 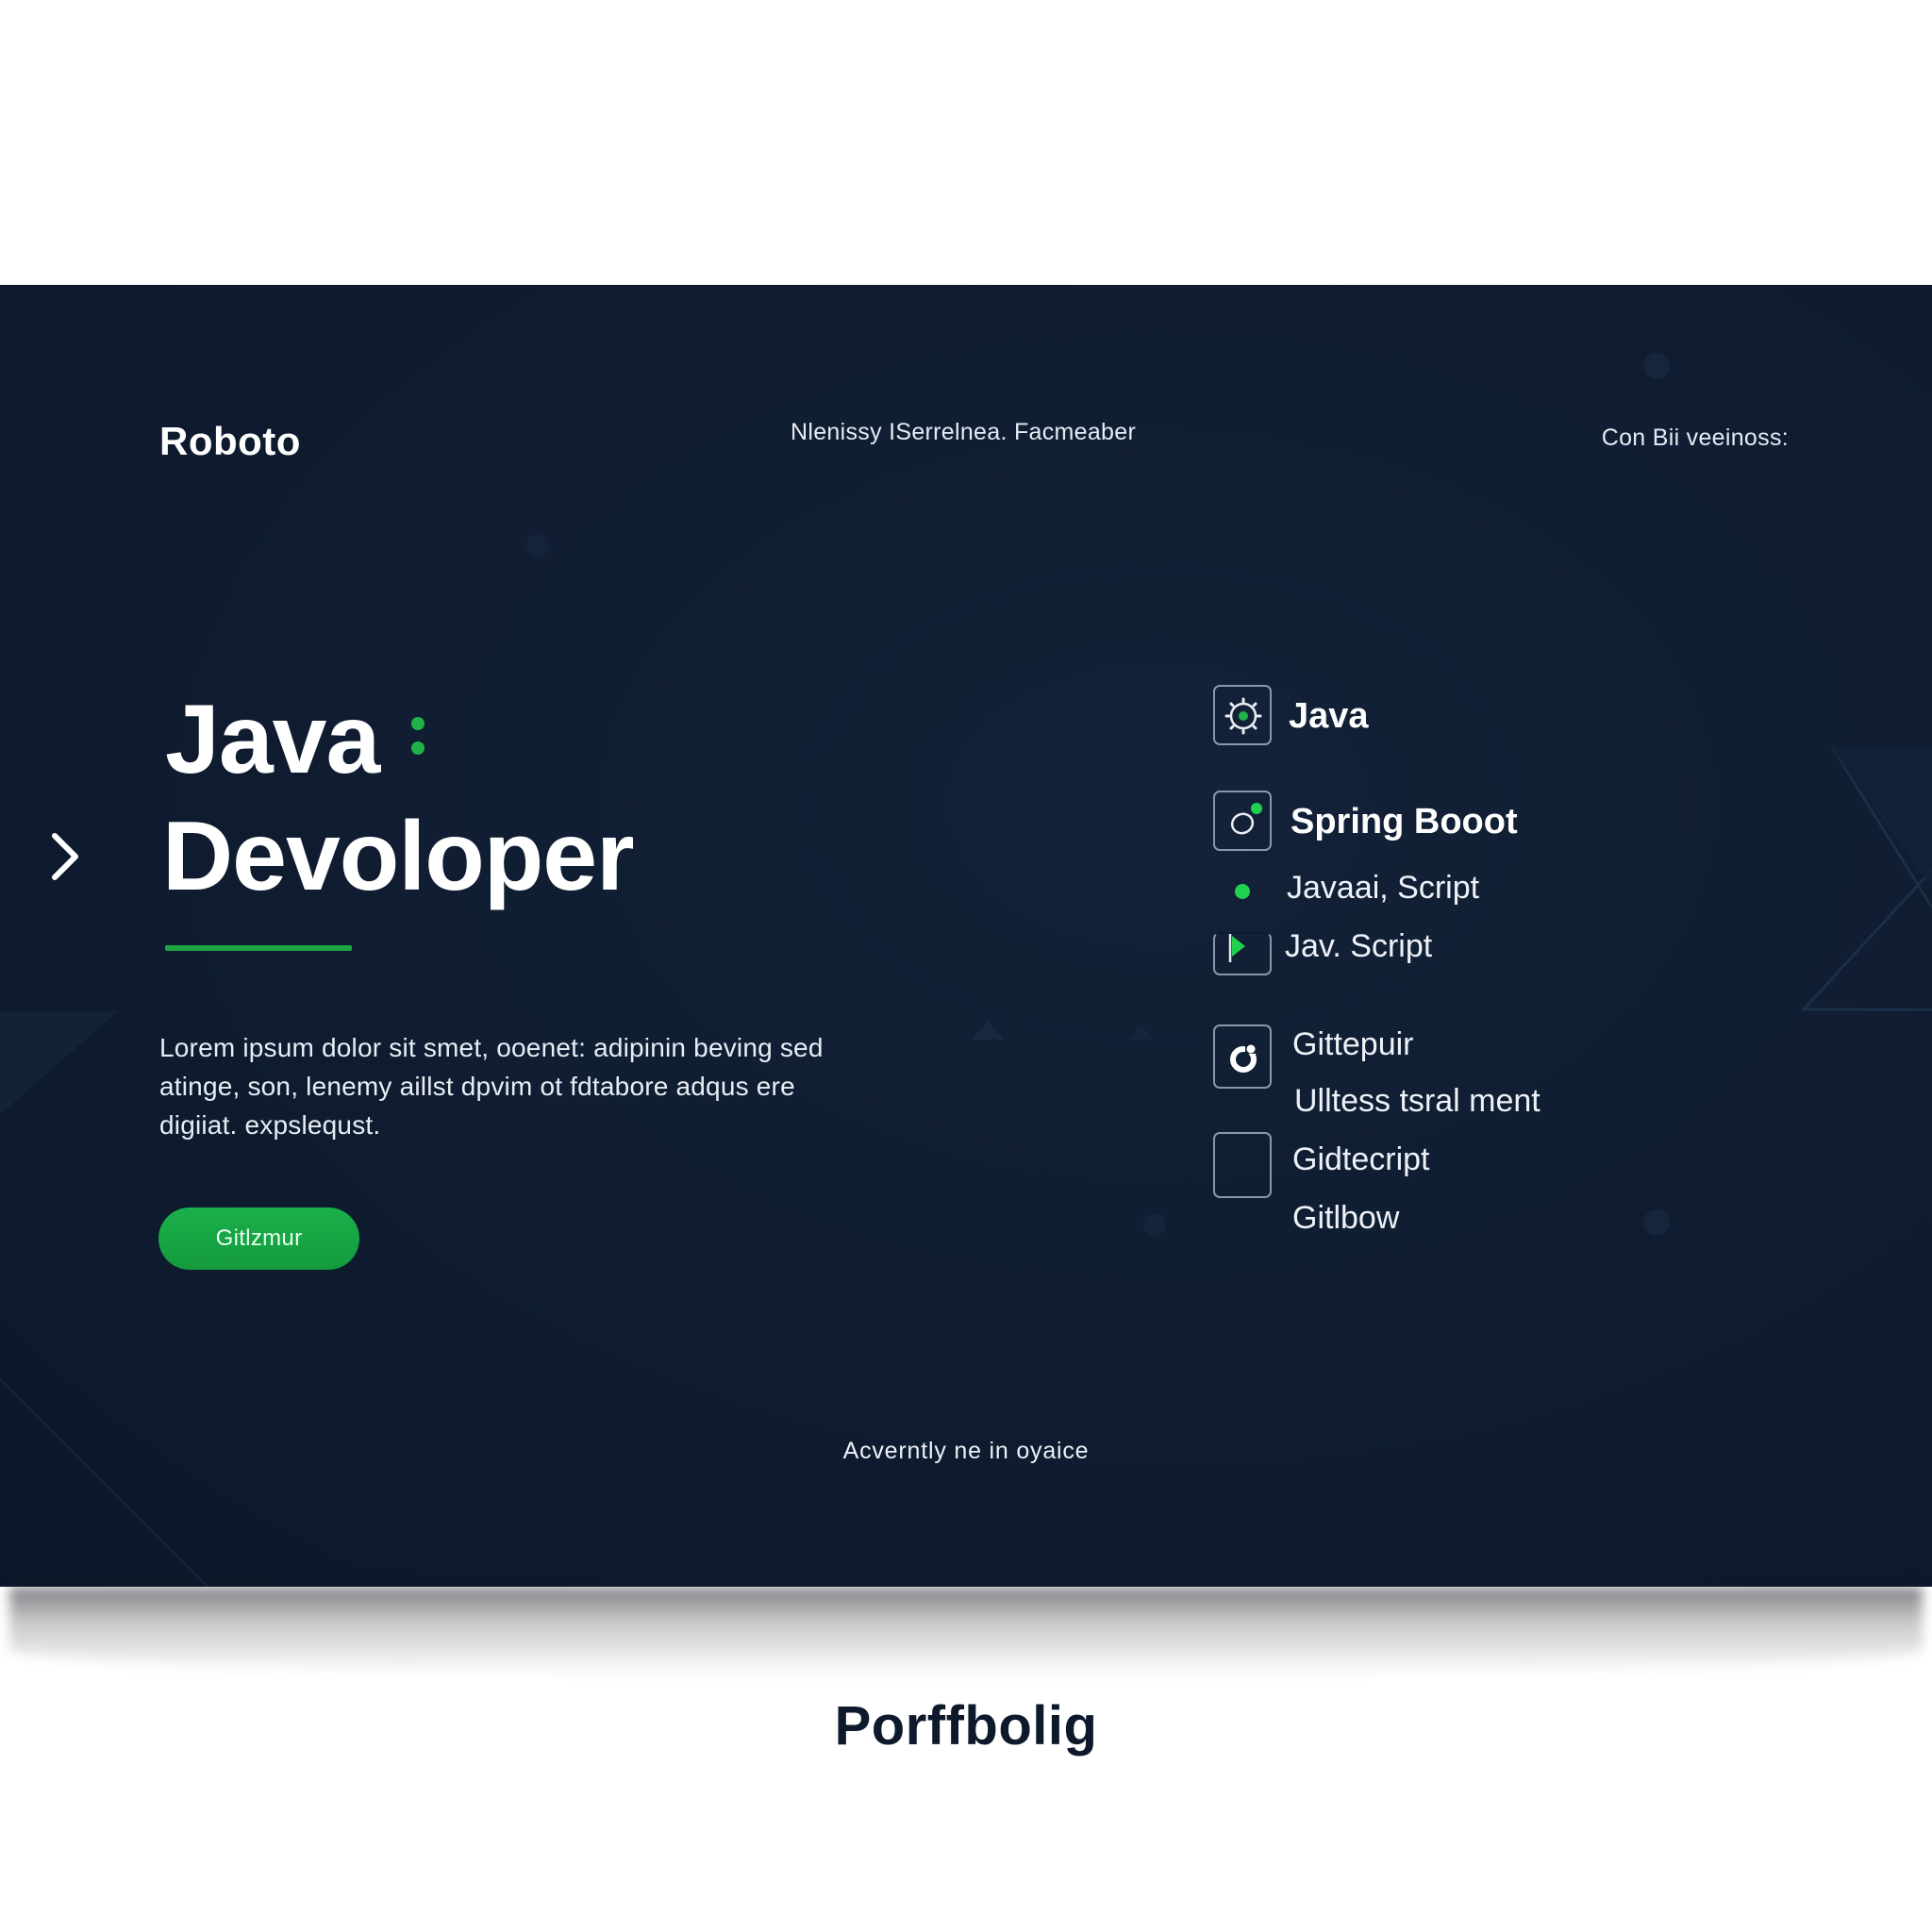 What do you see at coordinates (1243, 1057) in the screenshot?
I see `github-icon` at bounding box center [1243, 1057].